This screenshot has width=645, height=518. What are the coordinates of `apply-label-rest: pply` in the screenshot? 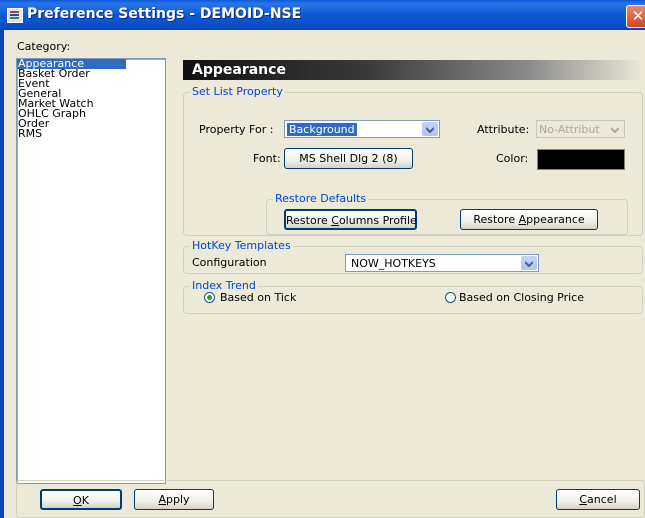 It's located at (178, 499).